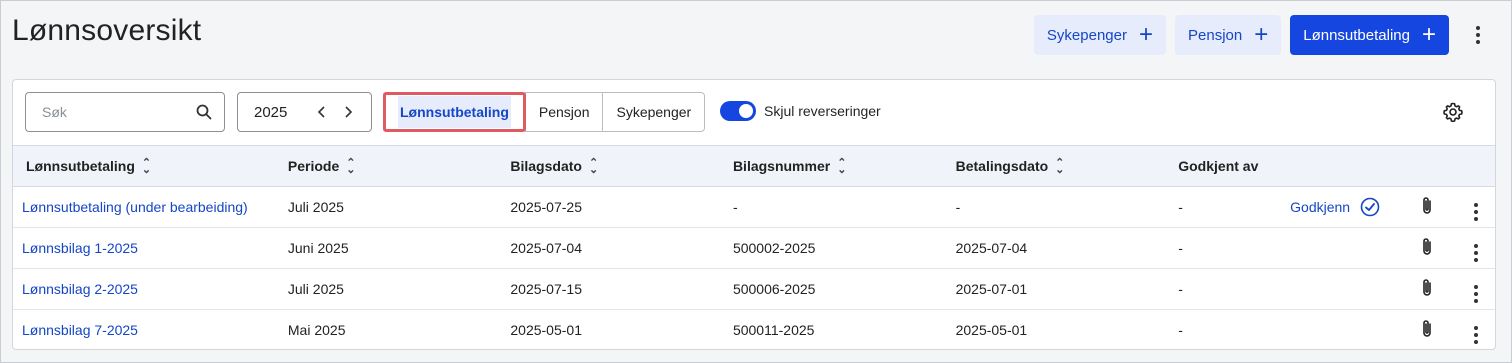 The height and width of the screenshot is (363, 1512). Describe the element at coordinates (546, 248) in the screenshot. I see `voucher-date-cell: 2025-07-04` at that location.